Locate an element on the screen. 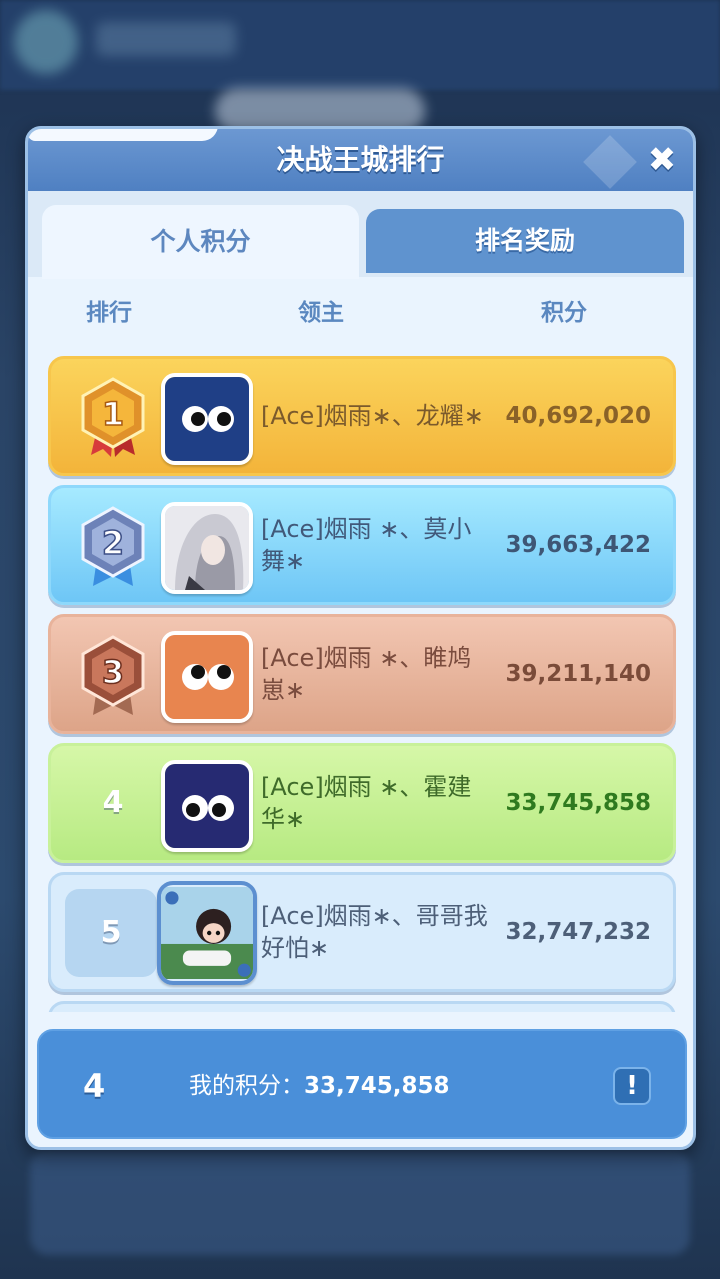 This screenshot has width=720, height=1279. lord-name: [Ace]烟雨 ∗、霍建 华∗ is located at coordinates (366, 803).